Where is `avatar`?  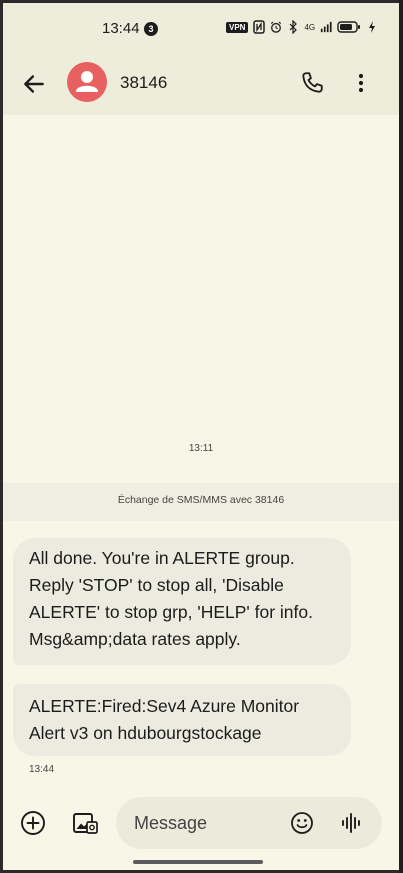
avatar is located at coordinates (87, 82).